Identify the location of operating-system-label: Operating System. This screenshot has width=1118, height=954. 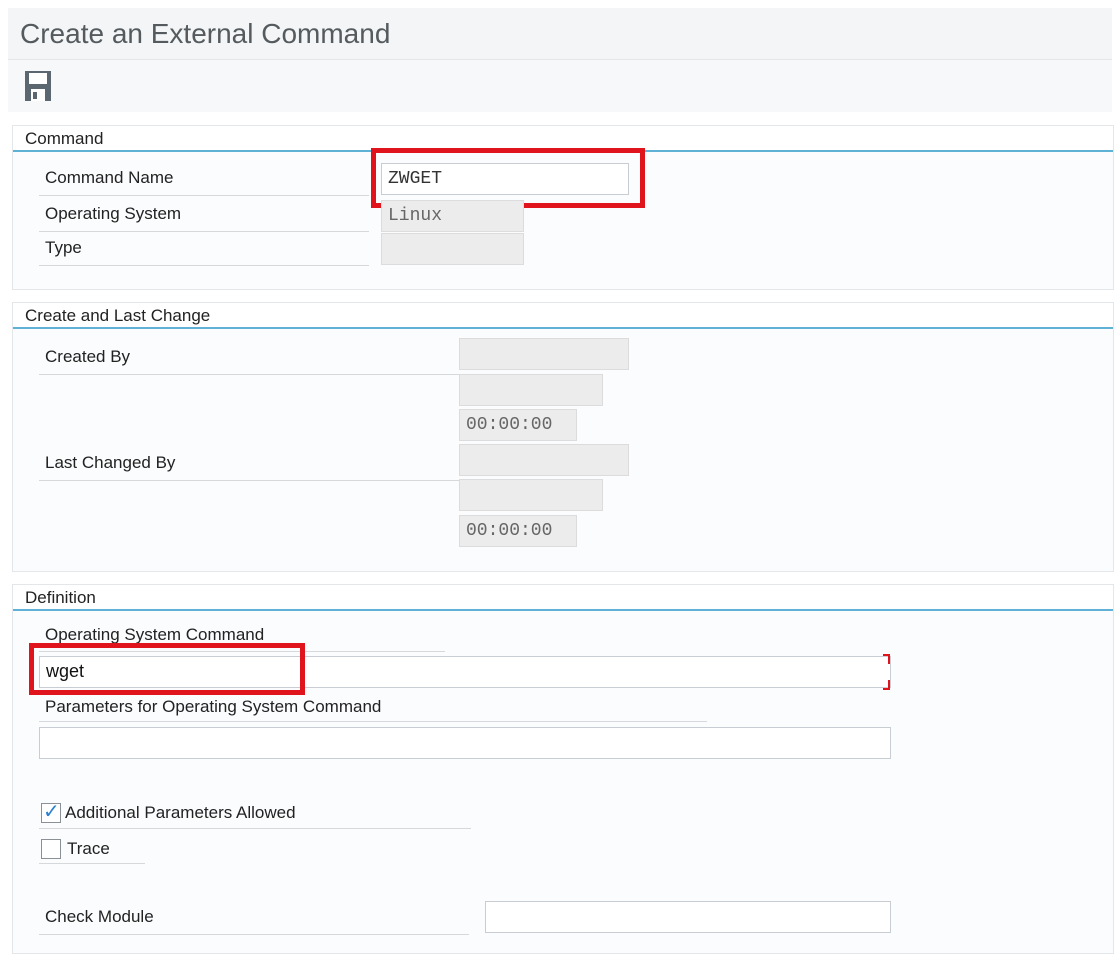
(204, 216).